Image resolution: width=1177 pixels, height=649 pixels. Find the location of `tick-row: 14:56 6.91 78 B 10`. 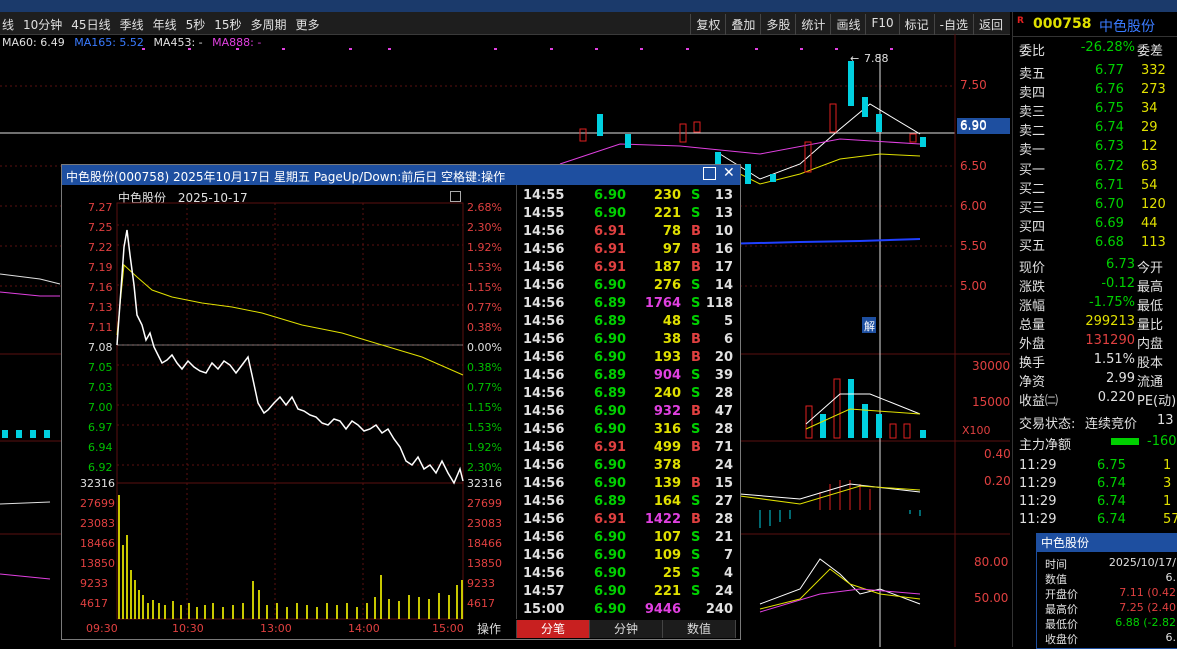

tick-row: 14:56 6.91 78 B 10 is located at coordinates (626, 232).